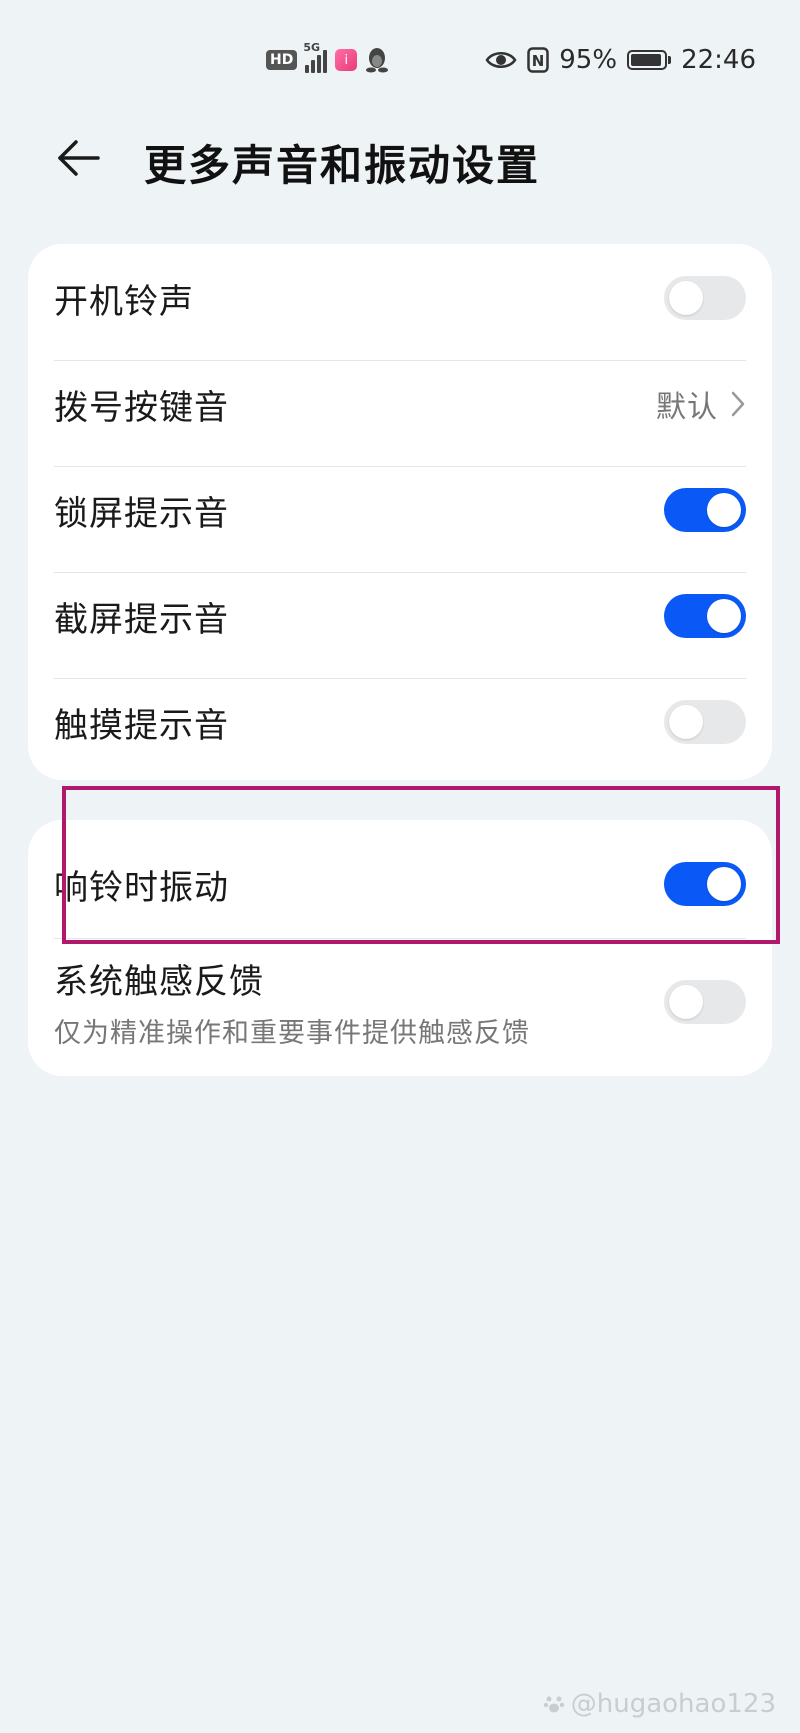  I want to click on battery-percent: 95%, so click(588, 60).